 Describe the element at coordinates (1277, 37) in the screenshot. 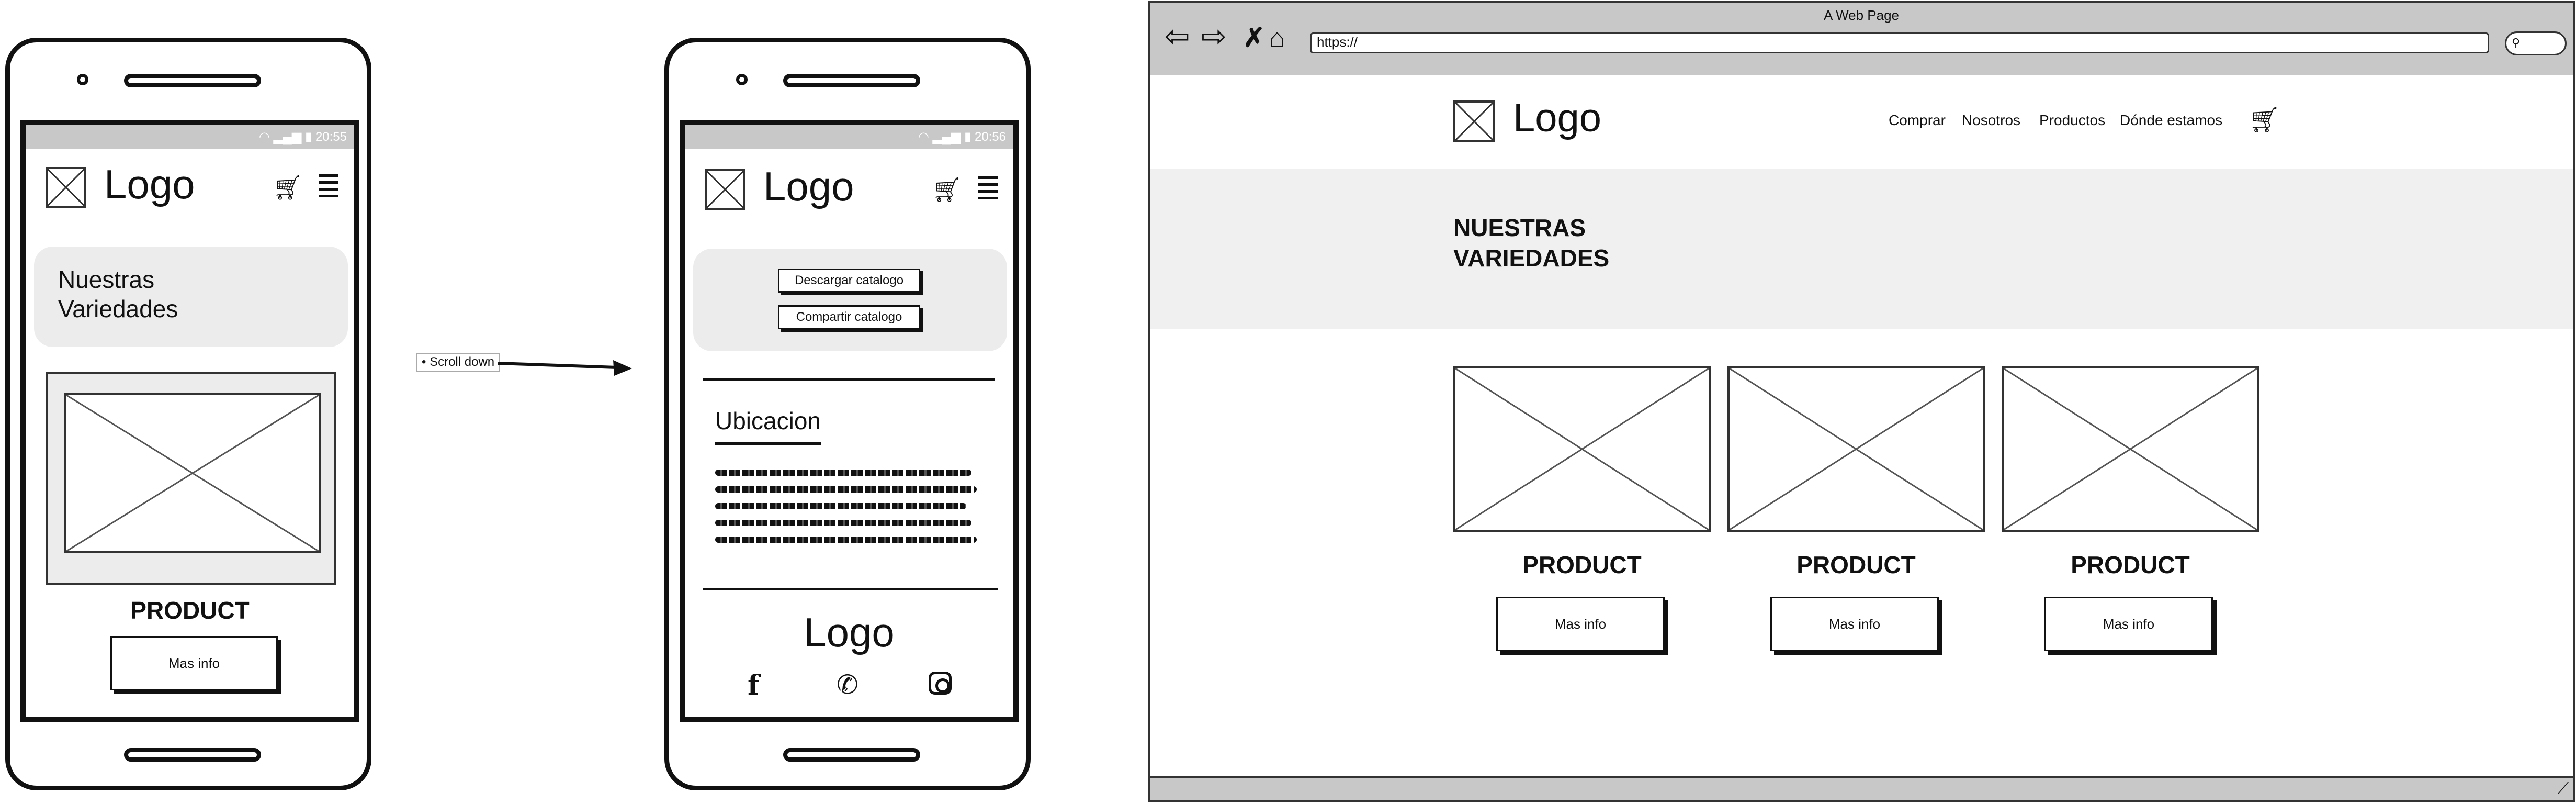

I see `home-icon: ⌂` at that location.